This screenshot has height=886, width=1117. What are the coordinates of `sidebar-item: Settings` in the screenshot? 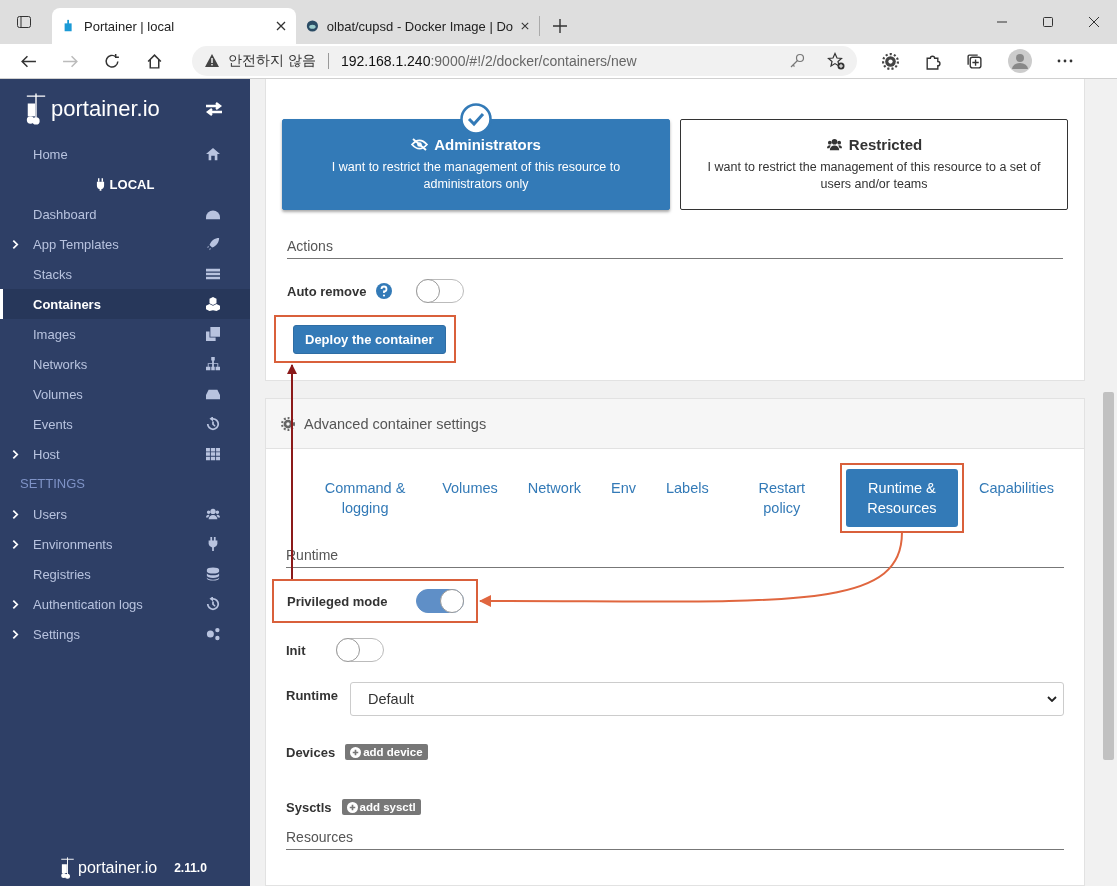 It's located at (125, 634).